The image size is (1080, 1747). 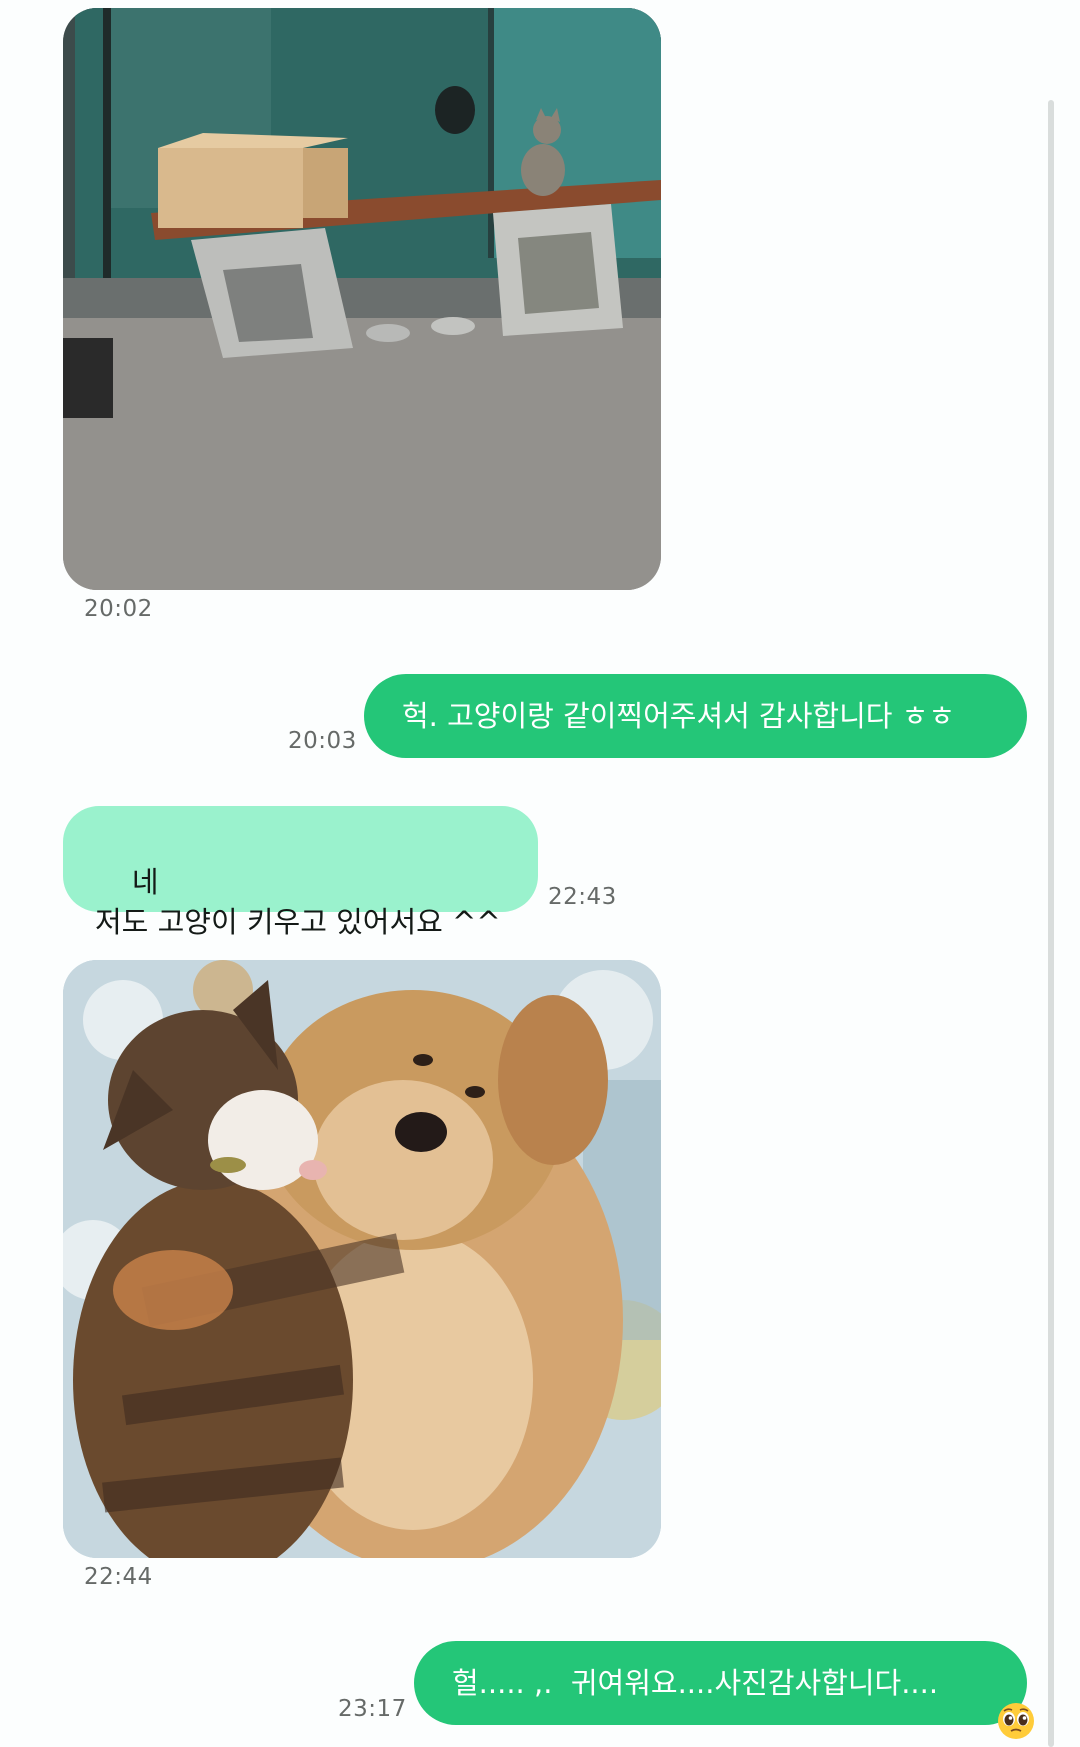 I want to click on message-timestamp: 23:17, so click(x=372, y=1709).